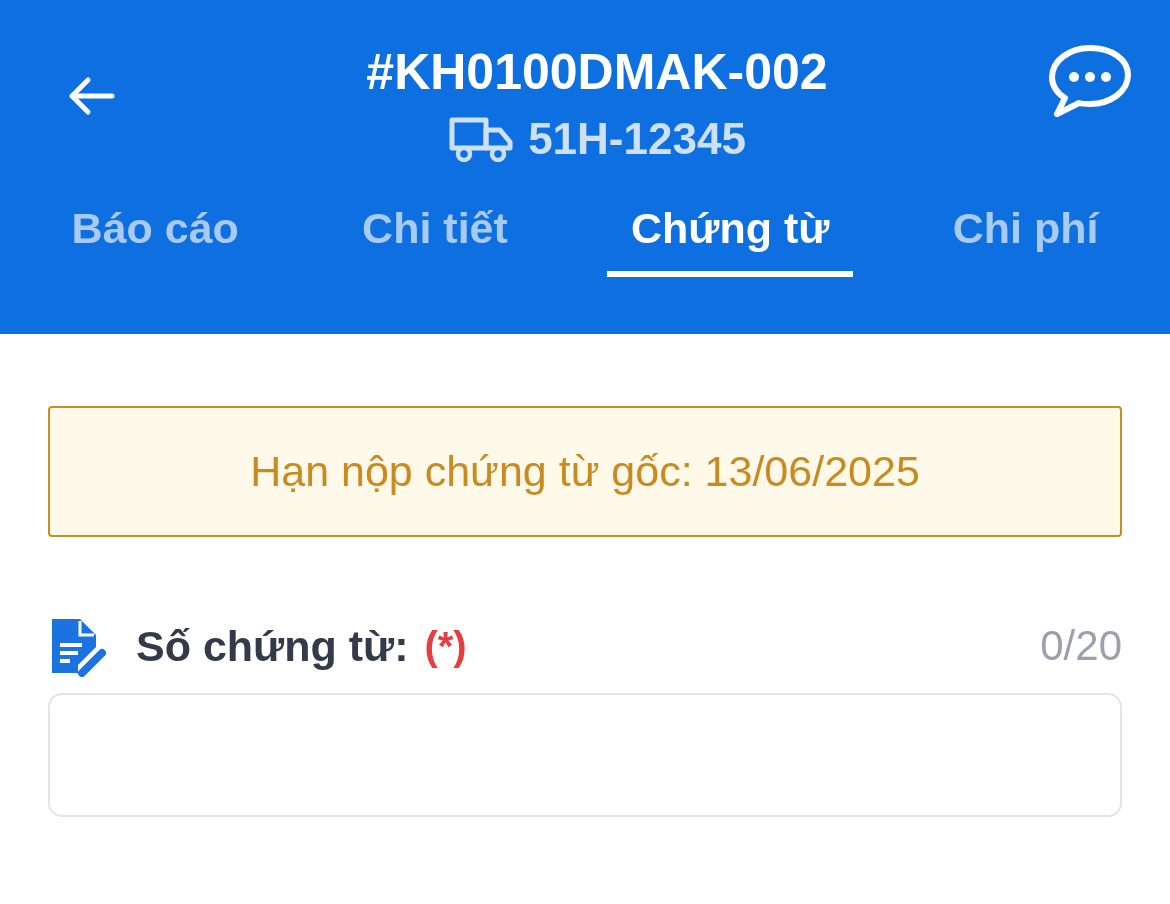 The image size is (1170, 904). Describe the element at coordinates (481, 139) in the screenshot. I see `truck-icon` at that location.